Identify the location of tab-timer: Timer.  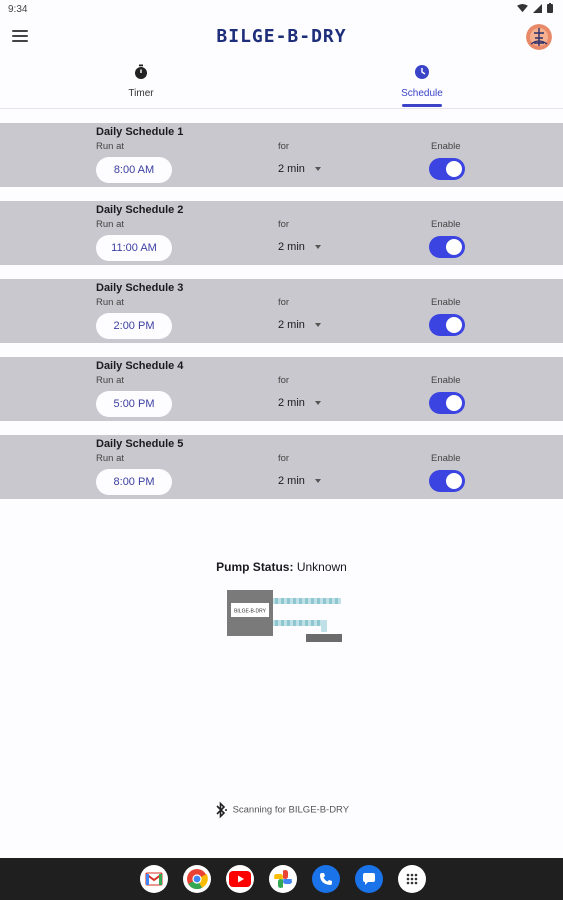
(141, 83).